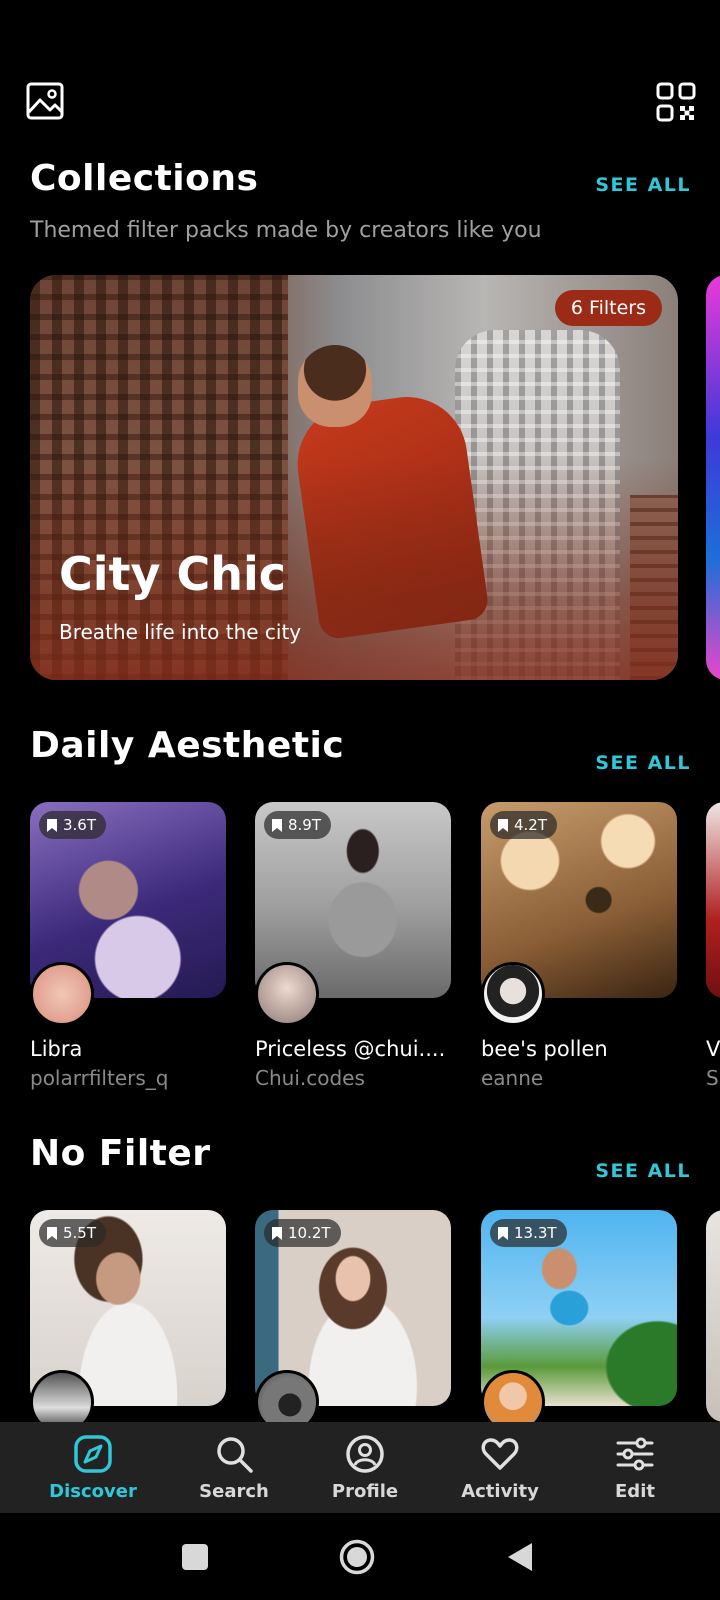 The height and width of the screenshot is (1600, 720). What do you see at coordinates (579, 947) in the screenshot?
I see `filter-card-bees-pollen: 4.2T bee's pollen eanne` at bounding box center [579, 947].